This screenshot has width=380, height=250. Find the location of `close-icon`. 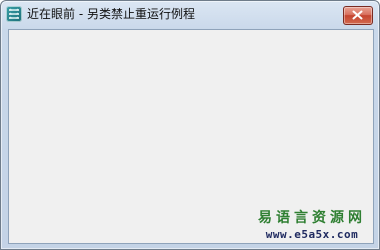

close-icon is located at coordinates (357, 15).